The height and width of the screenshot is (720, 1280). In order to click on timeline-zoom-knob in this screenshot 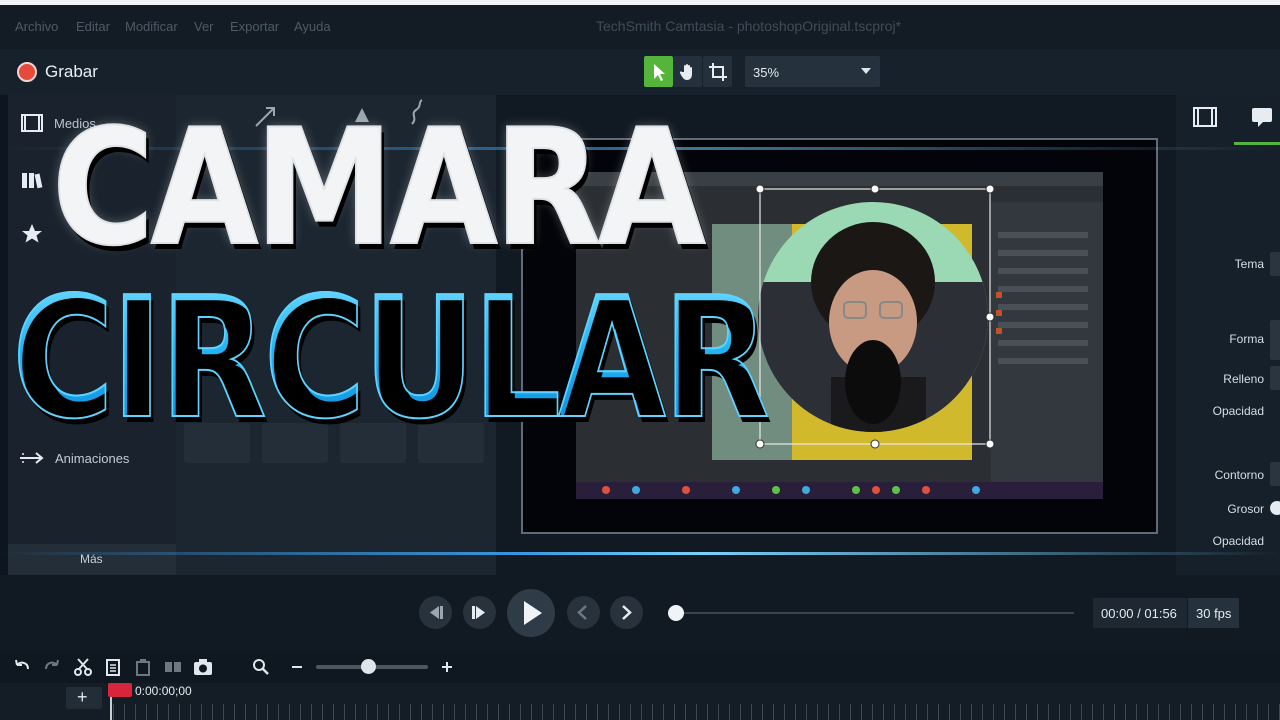, I will do `click(368, 666)`.